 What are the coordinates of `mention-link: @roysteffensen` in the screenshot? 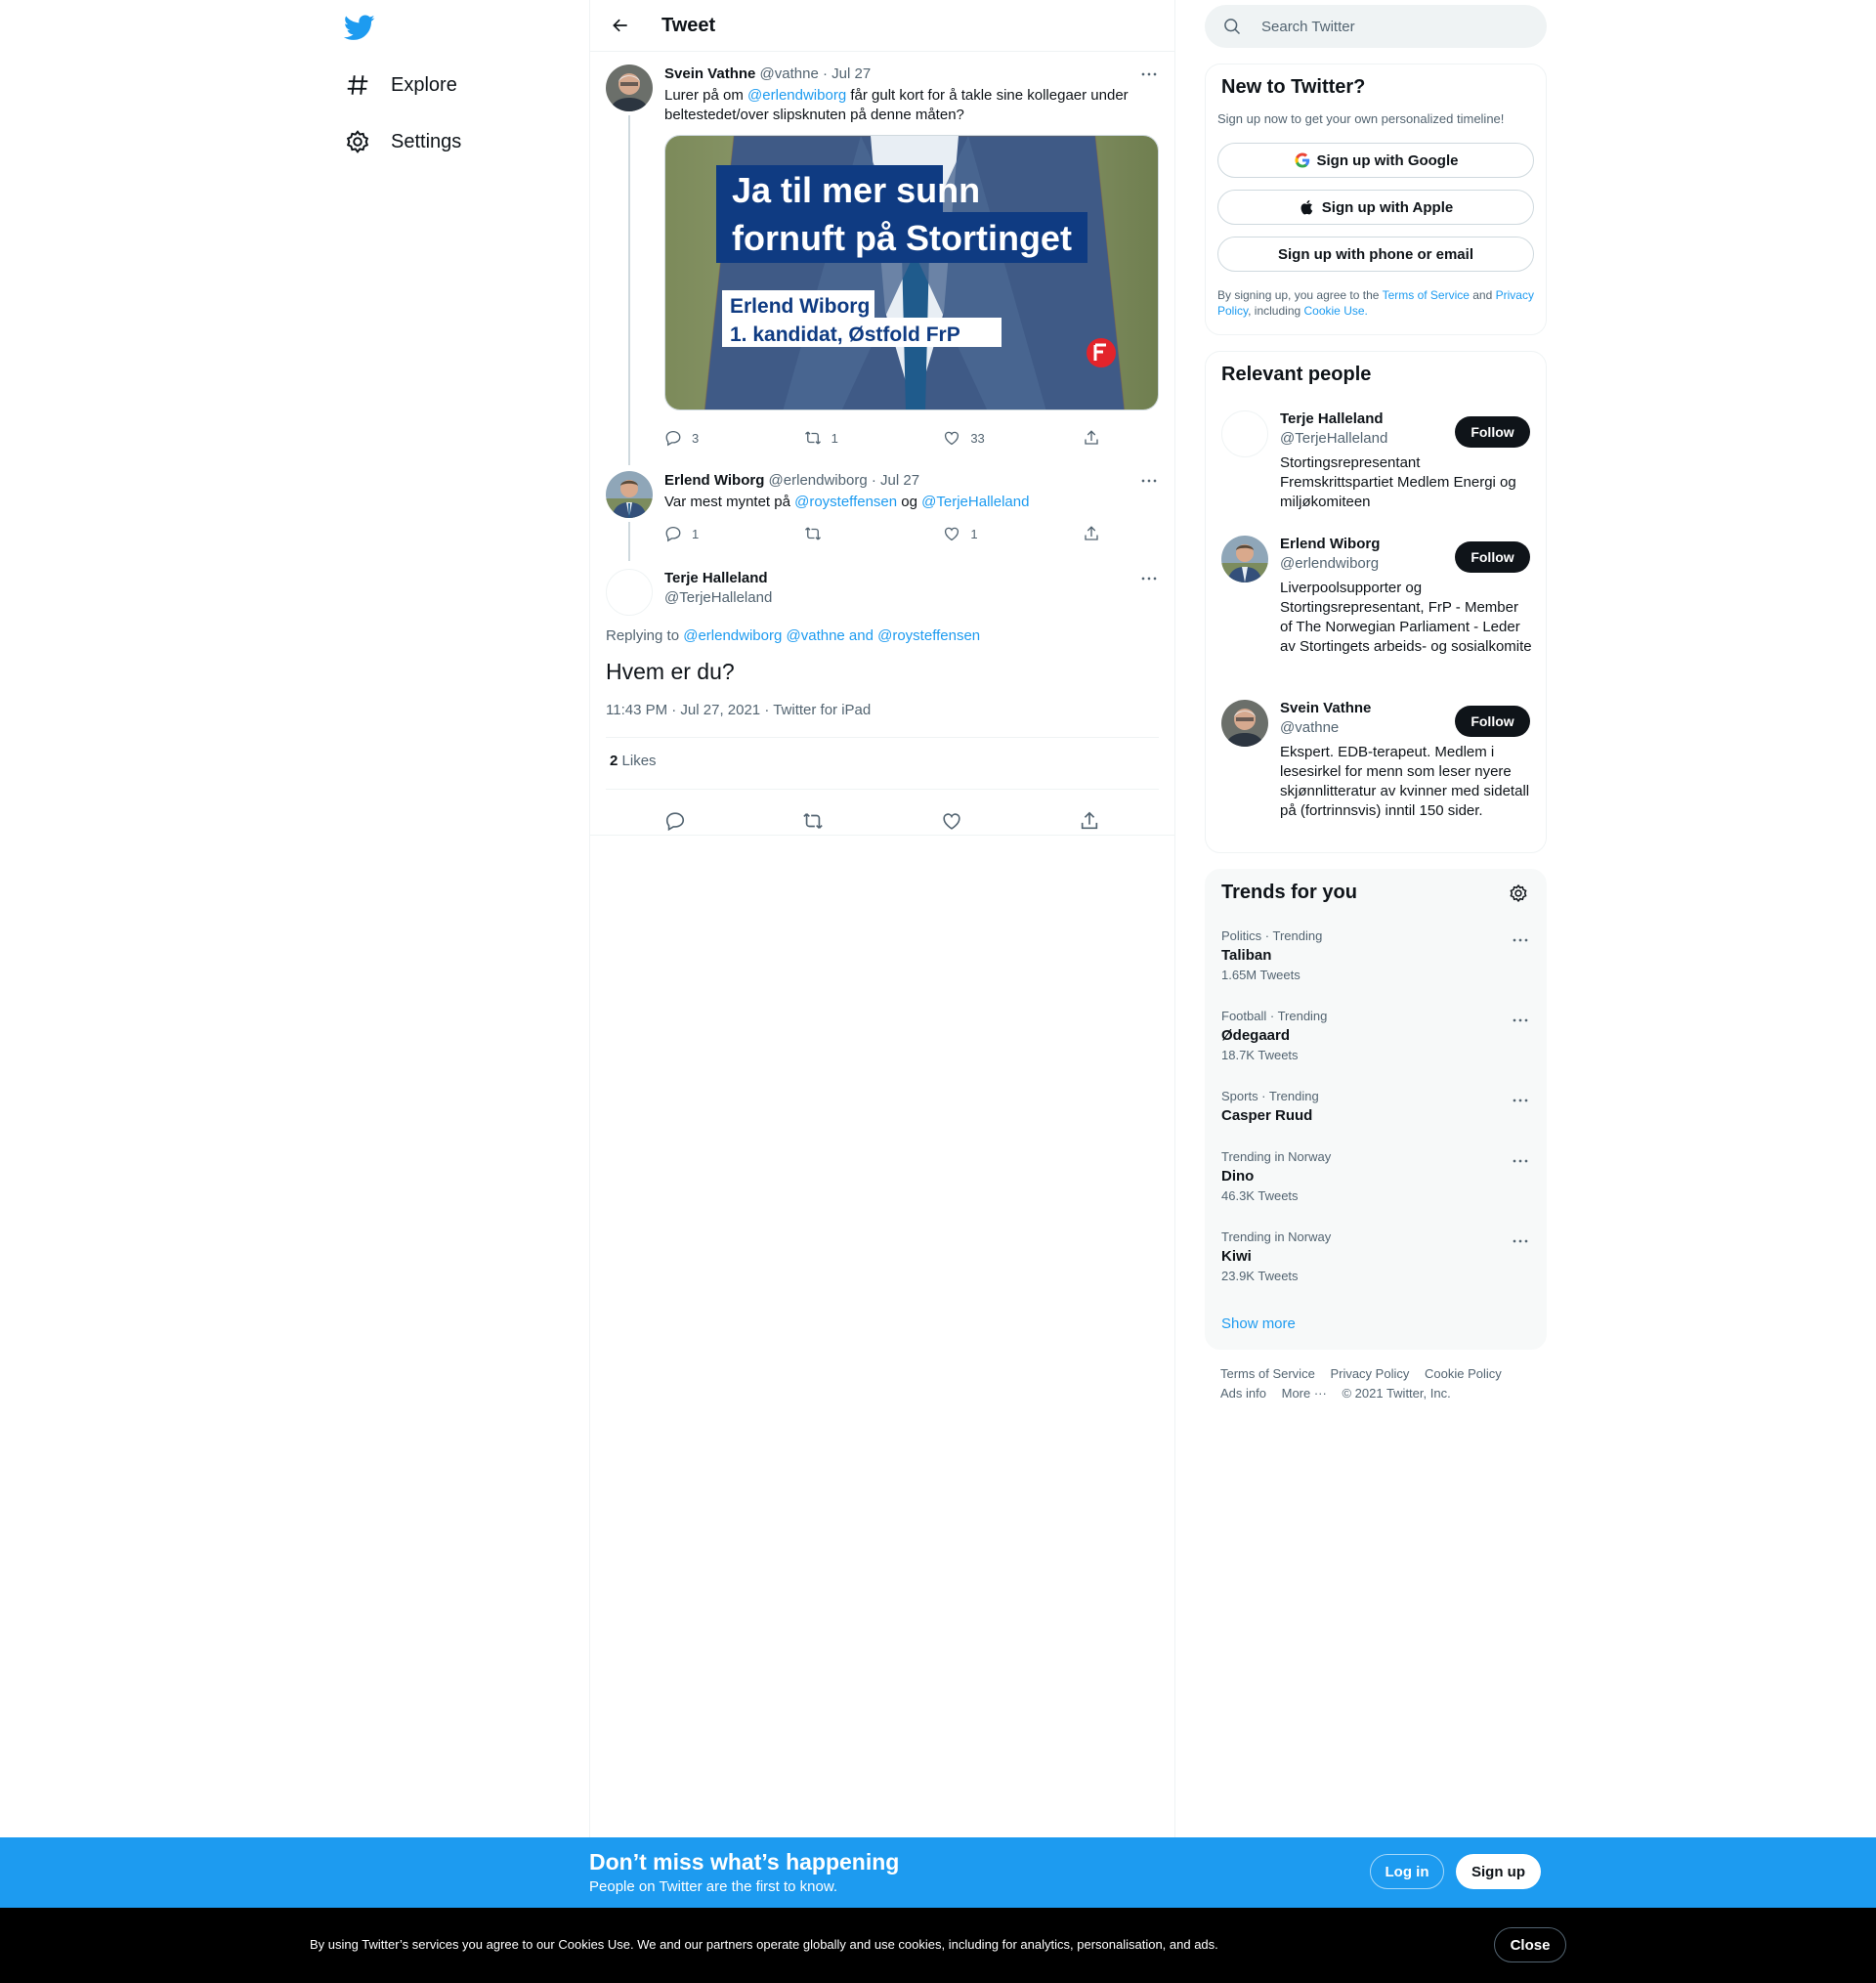 It's located at (845, 502).